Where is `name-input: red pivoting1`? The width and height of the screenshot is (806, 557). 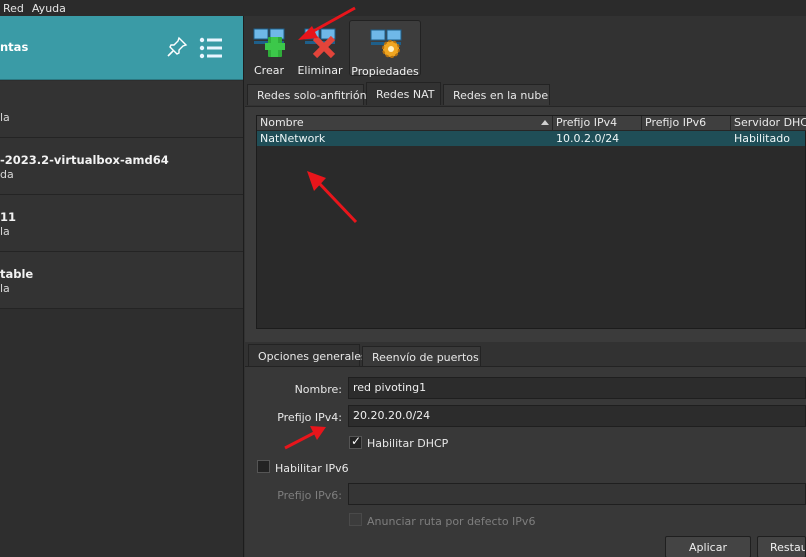 name-input: red pivoting1 is located at coordinates (577, 388).